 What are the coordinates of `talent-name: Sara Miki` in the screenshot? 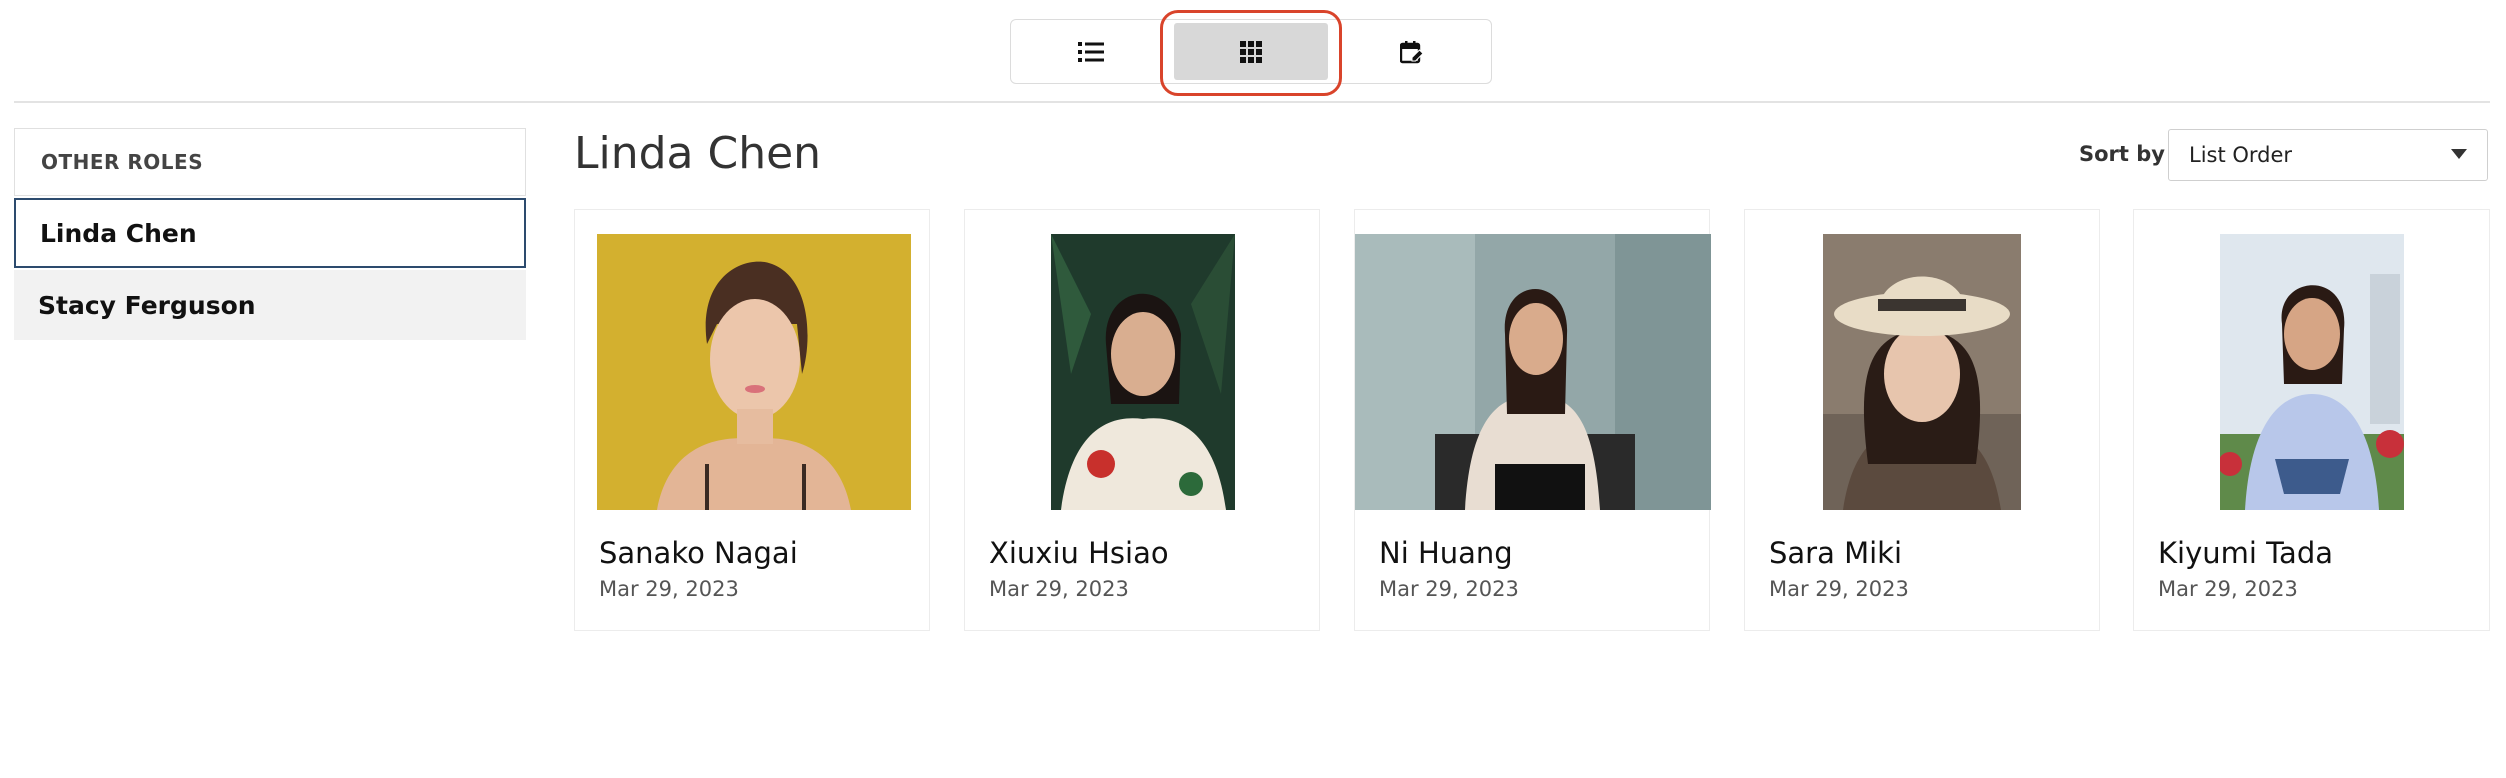 It's located at (1836, 553).